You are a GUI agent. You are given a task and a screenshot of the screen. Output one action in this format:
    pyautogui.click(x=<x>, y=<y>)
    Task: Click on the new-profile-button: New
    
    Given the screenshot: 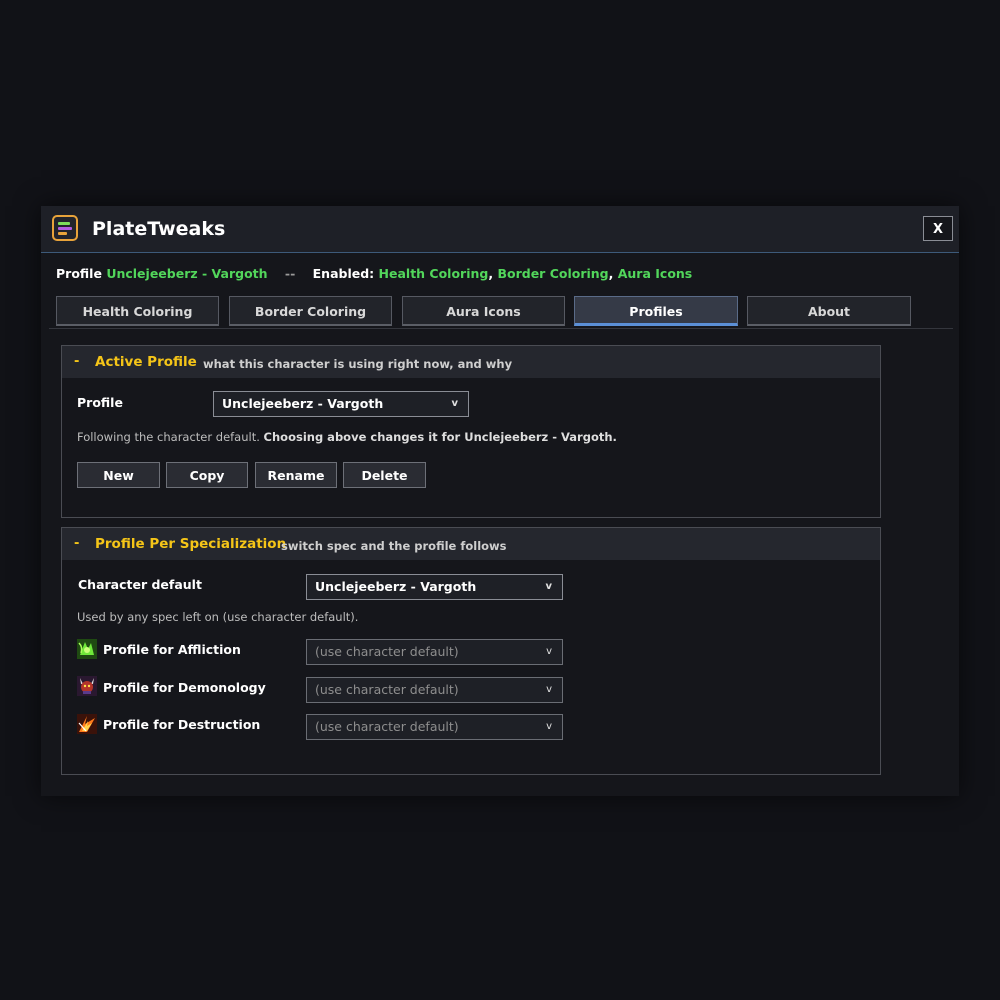 What is the action you would take?
    pyautogui.click(x=118, y=475)
    